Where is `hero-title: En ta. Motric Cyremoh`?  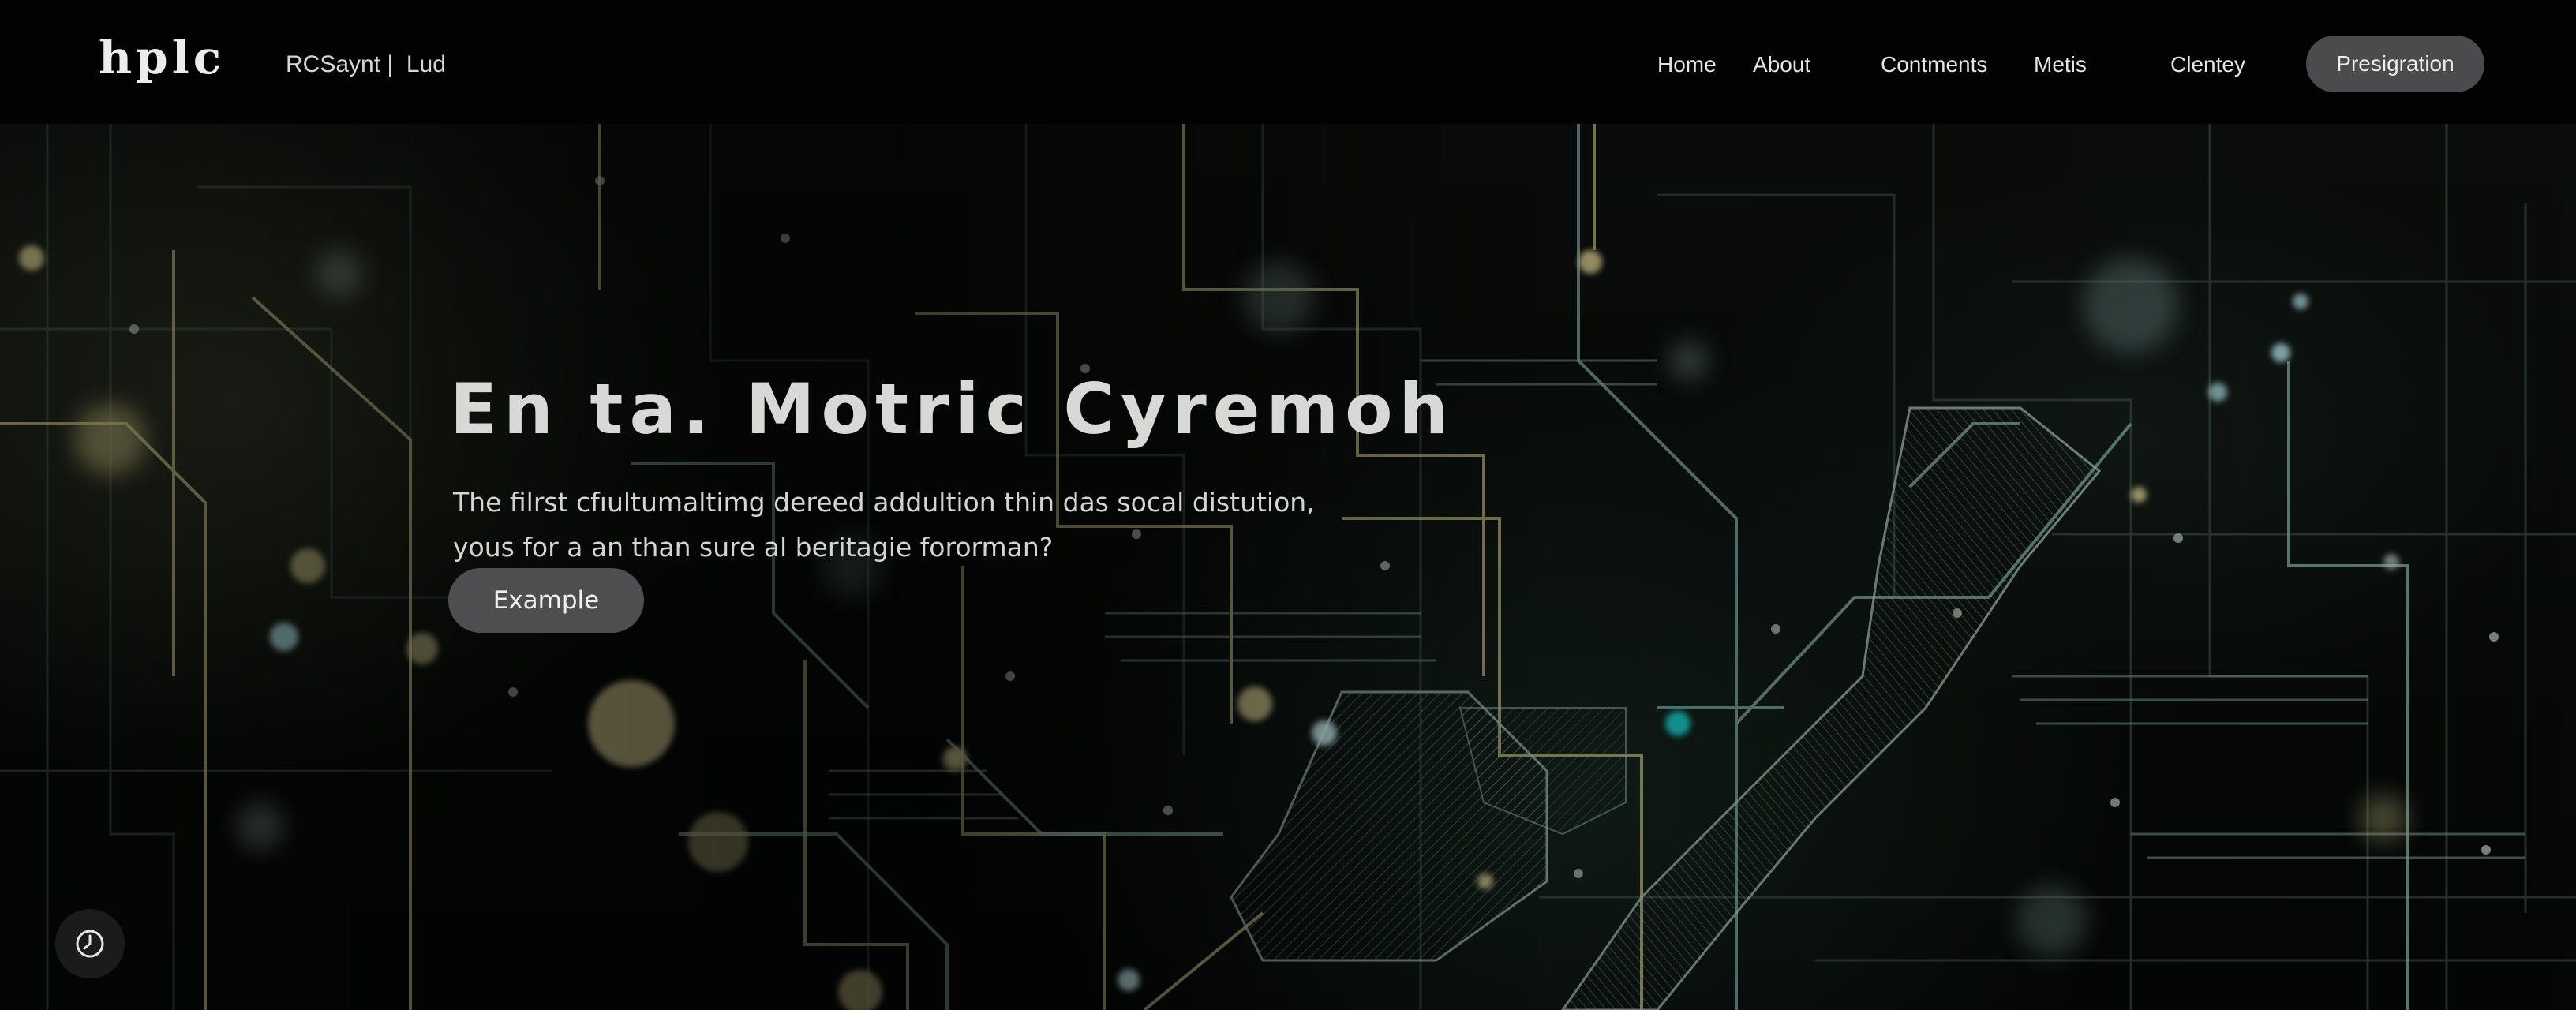 hero-title: En ta. Motric Cyremoh is located at coordinates (952, 409).